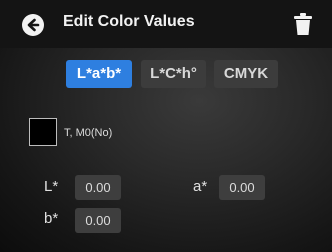  I want to click on l-value-input: 0.00, so click(98, 187).